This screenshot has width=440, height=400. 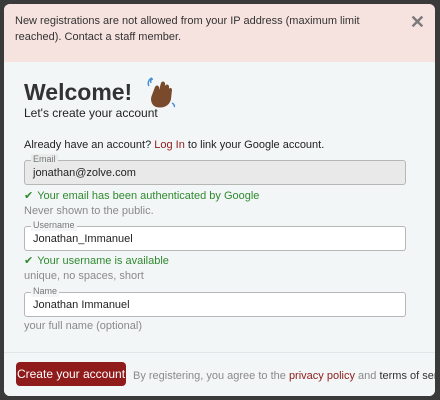 I want to click on username-status-text: Your username is available, so click(x=103, y=261).